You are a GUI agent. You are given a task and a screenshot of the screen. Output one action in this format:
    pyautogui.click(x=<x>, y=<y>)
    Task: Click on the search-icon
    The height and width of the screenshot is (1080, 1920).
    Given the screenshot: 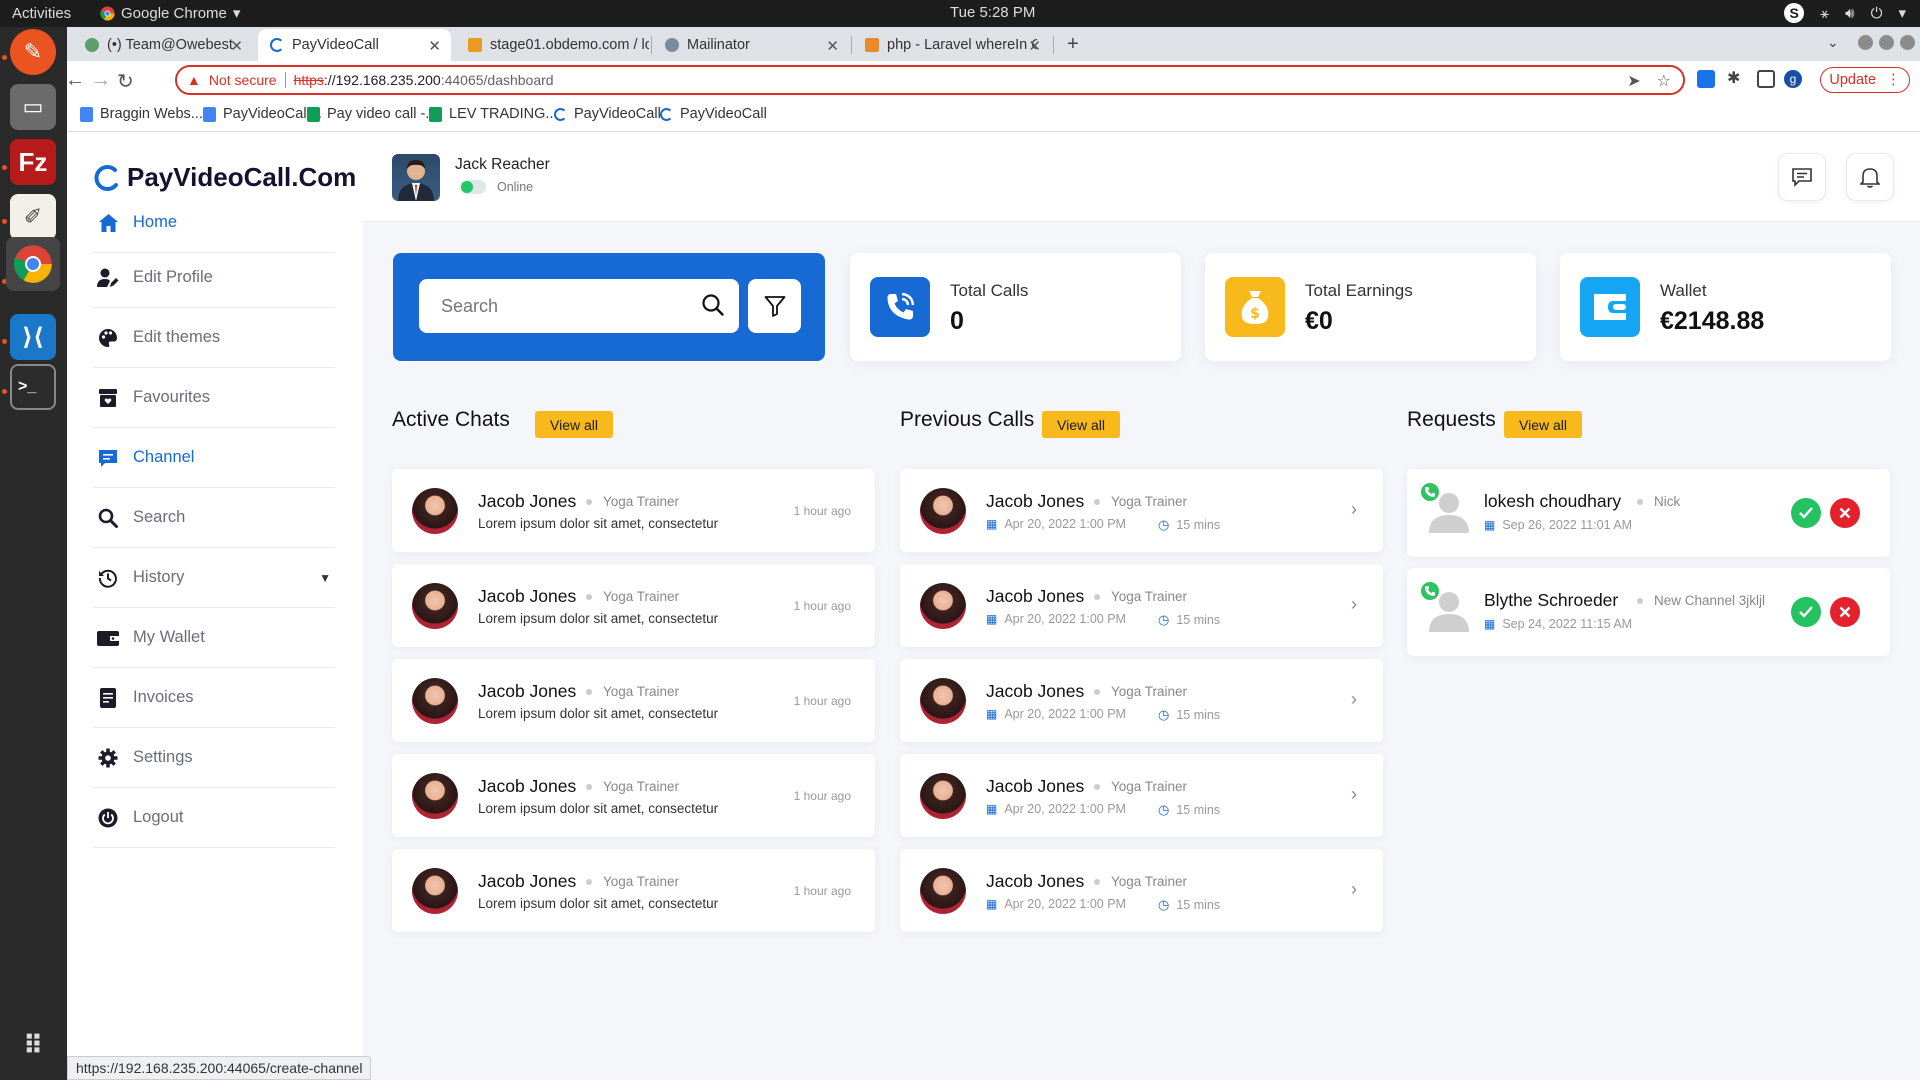 What is the action you would take?
    pyautogui.click(x=713, y=307)
    